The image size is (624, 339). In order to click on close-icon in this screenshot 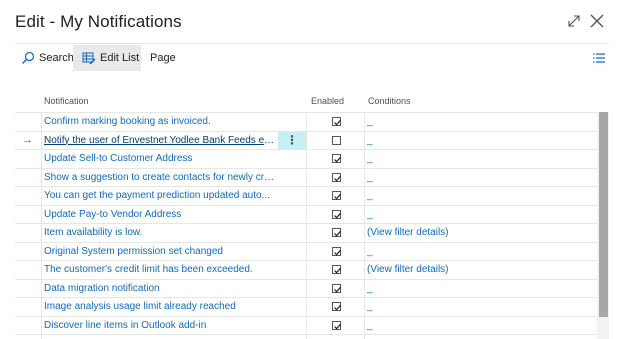, I will do `click(597, 21)`.